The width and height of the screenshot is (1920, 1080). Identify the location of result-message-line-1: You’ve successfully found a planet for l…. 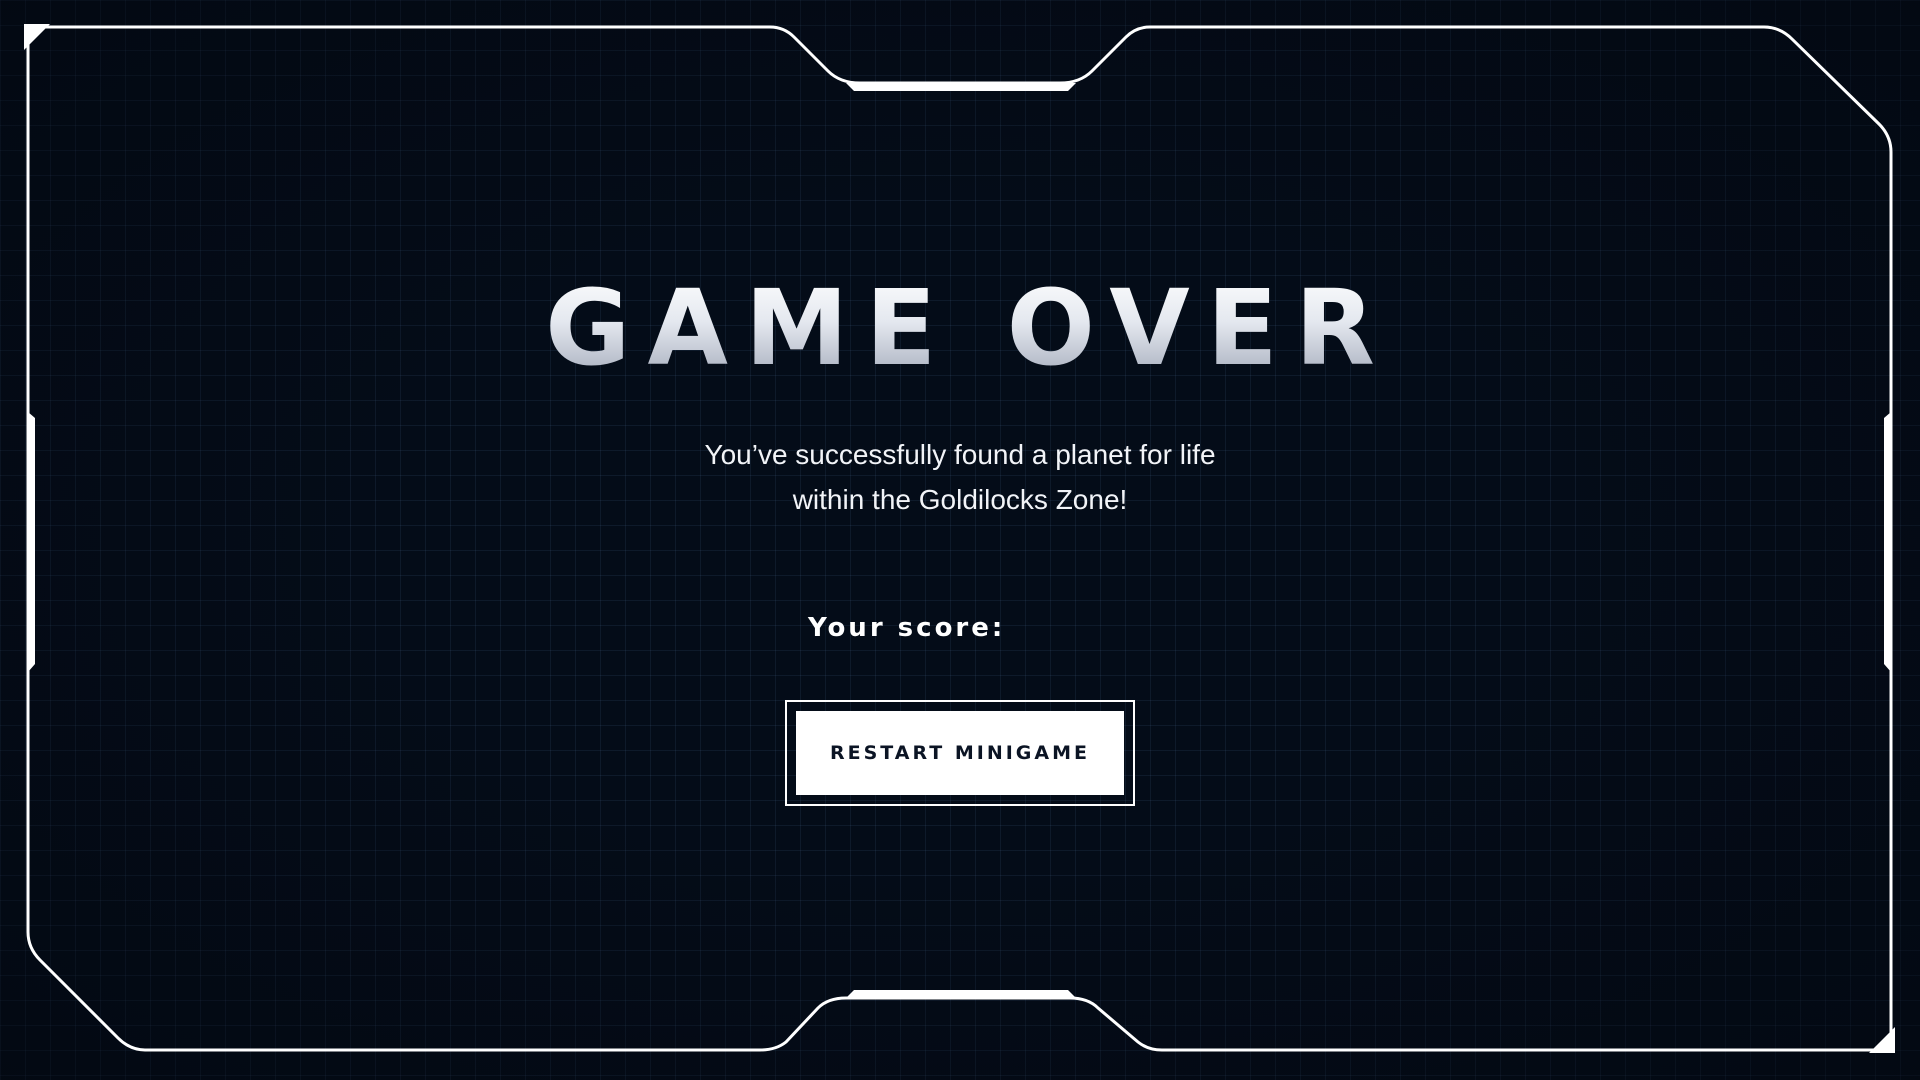
(960, 454).